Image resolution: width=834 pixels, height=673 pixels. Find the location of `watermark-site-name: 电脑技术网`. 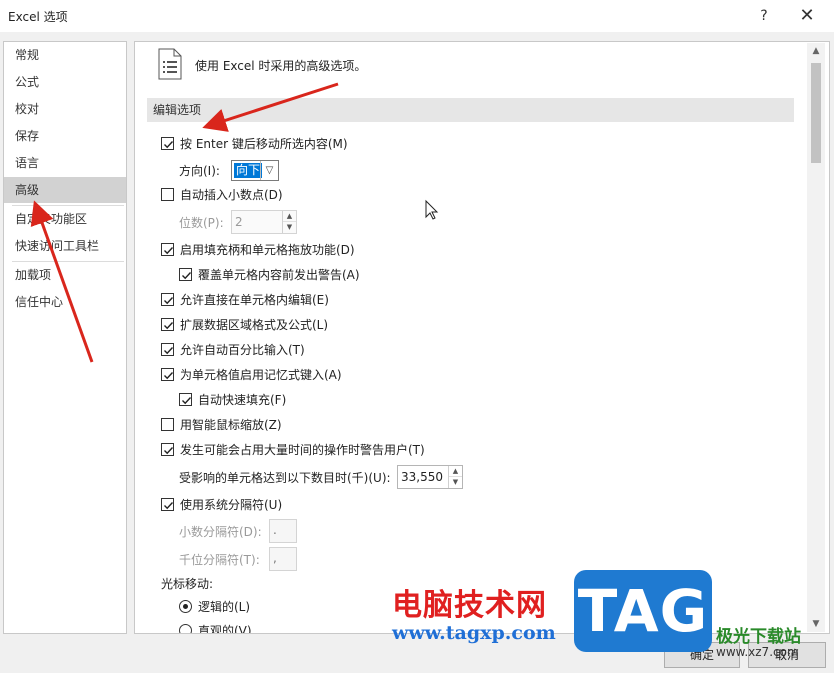

watermark-site-name: 电脑技术网 is located at coordinates (469, 605).